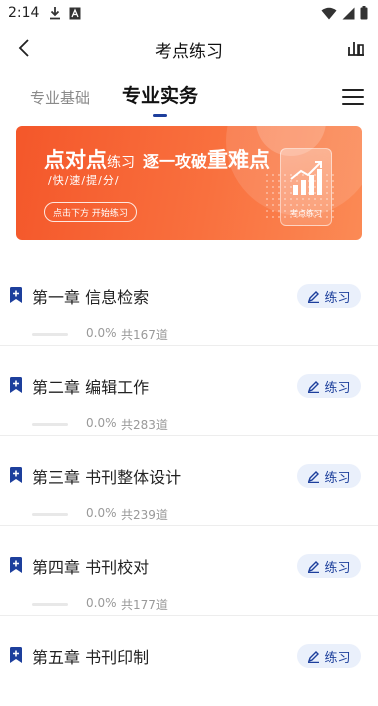  I want to click on tab-active-indicator, so click(160, 115).